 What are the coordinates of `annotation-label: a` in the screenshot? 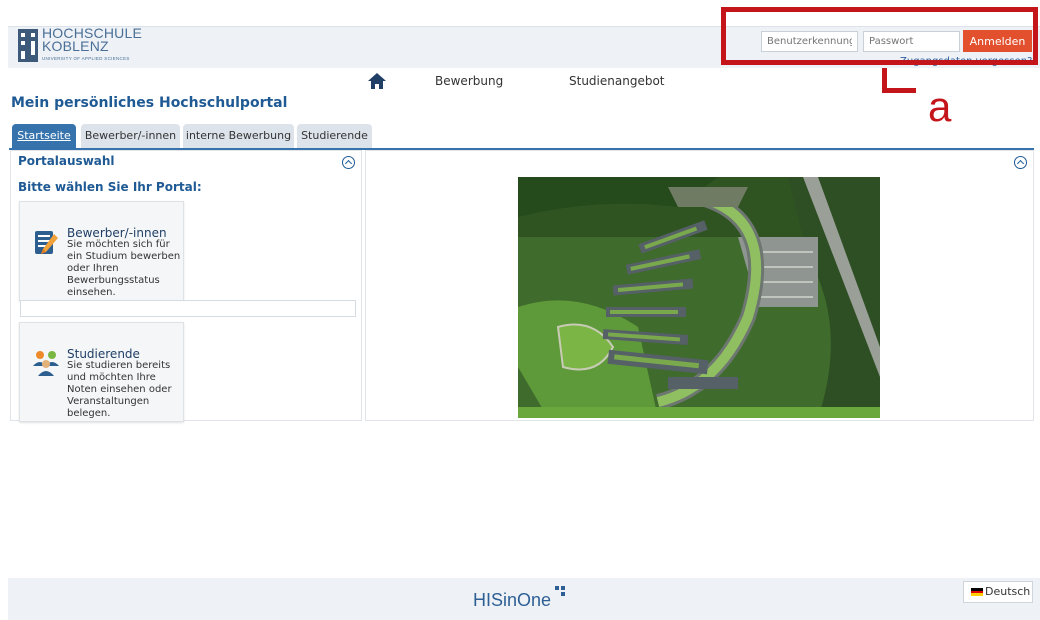 It's located at (940, 106).